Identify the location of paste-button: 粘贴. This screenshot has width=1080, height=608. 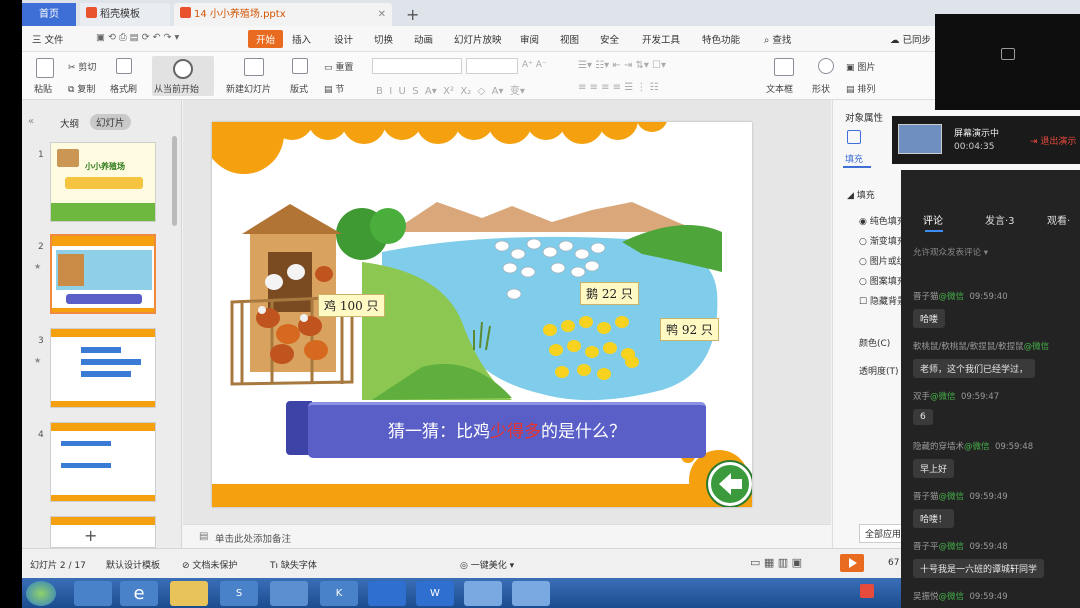
(43, 88).